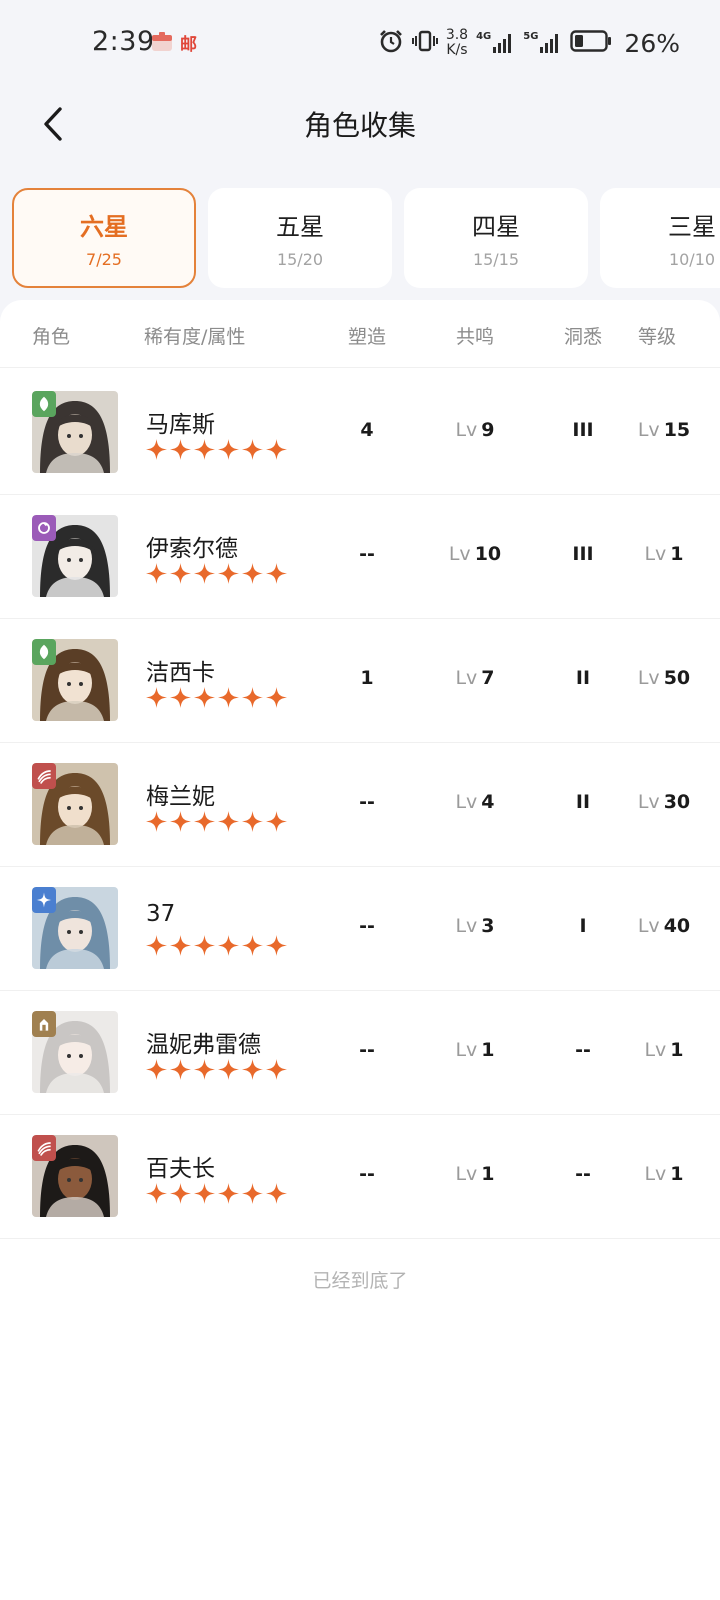  Describe the element at coordinates (583, 802) in the screenshot. I see `insight-value: II` at that location.